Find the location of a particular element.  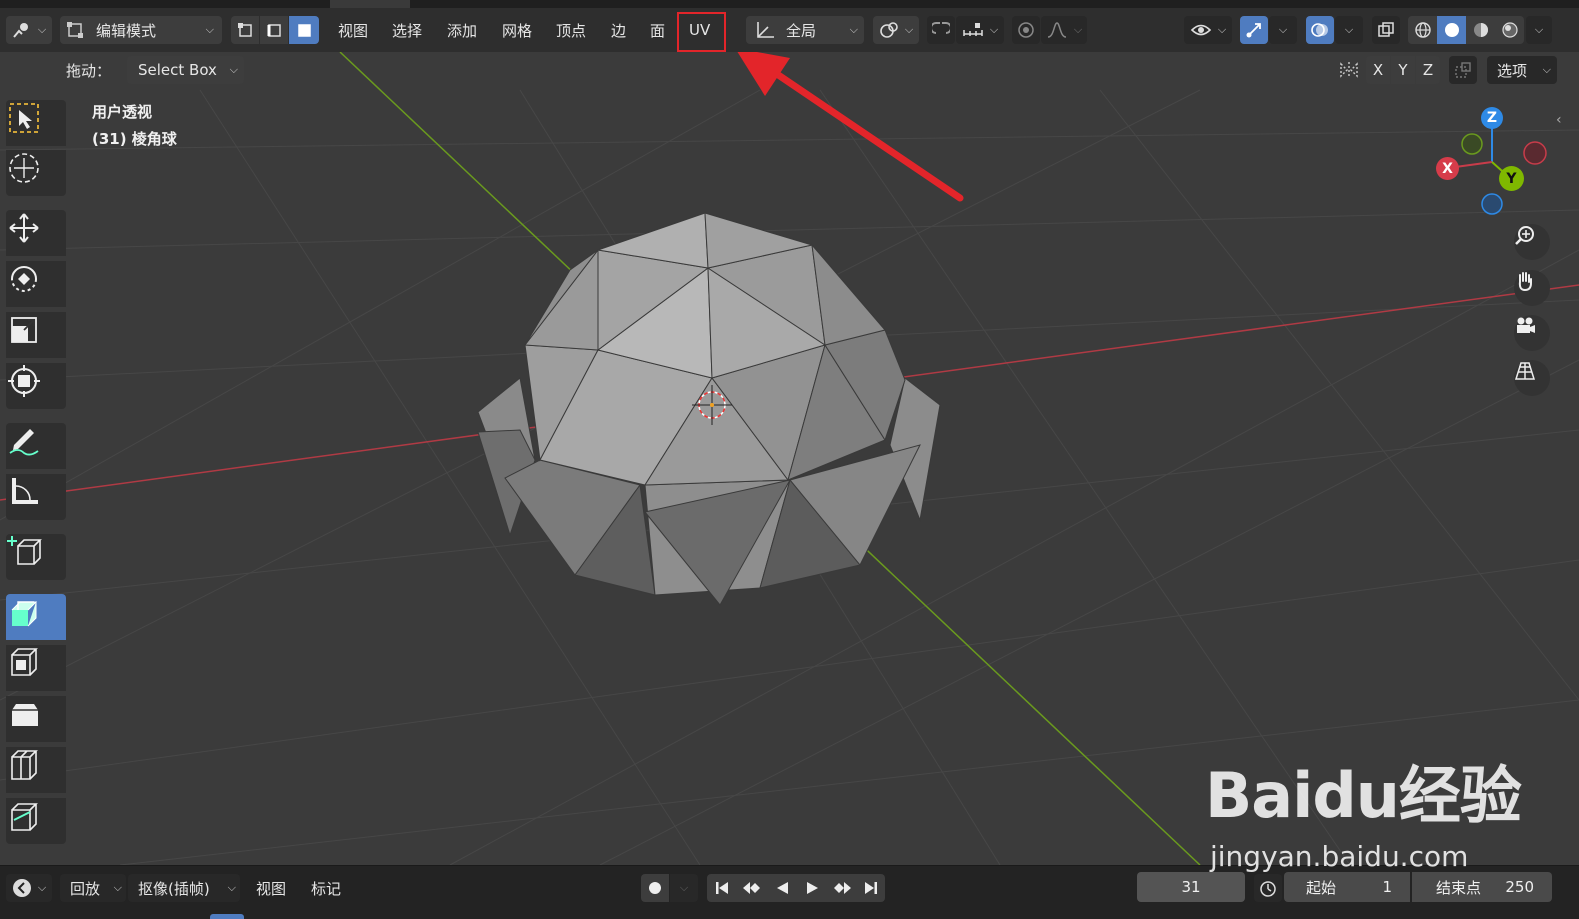

falloff-curve-icon is located at coordinates (1057, 30).